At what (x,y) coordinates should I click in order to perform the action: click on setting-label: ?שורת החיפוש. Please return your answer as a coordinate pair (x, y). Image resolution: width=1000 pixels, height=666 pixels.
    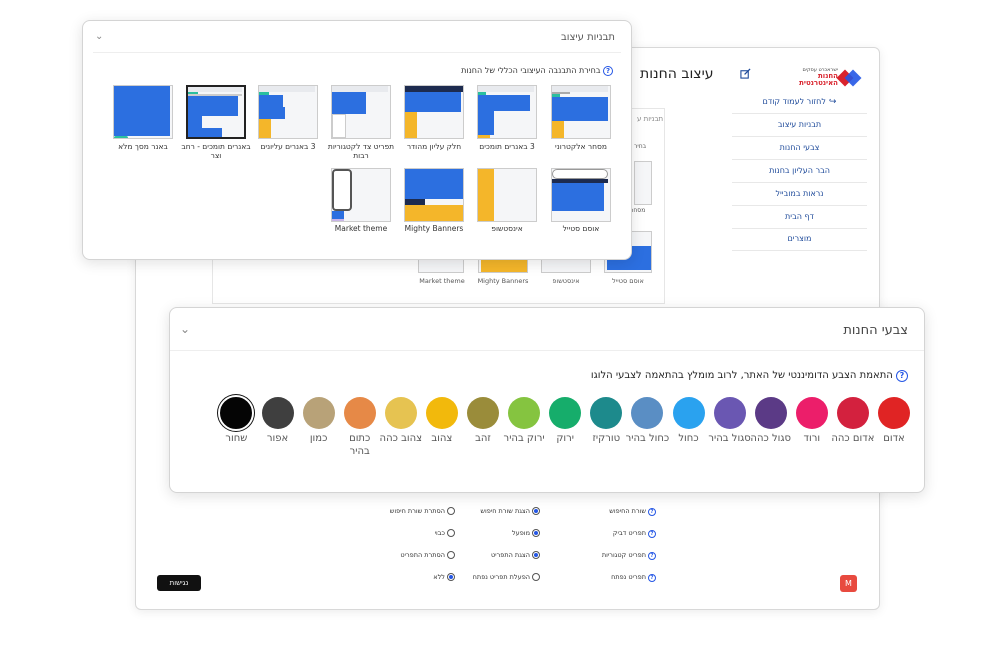
    Looking at the image, I should click on (632, 511).